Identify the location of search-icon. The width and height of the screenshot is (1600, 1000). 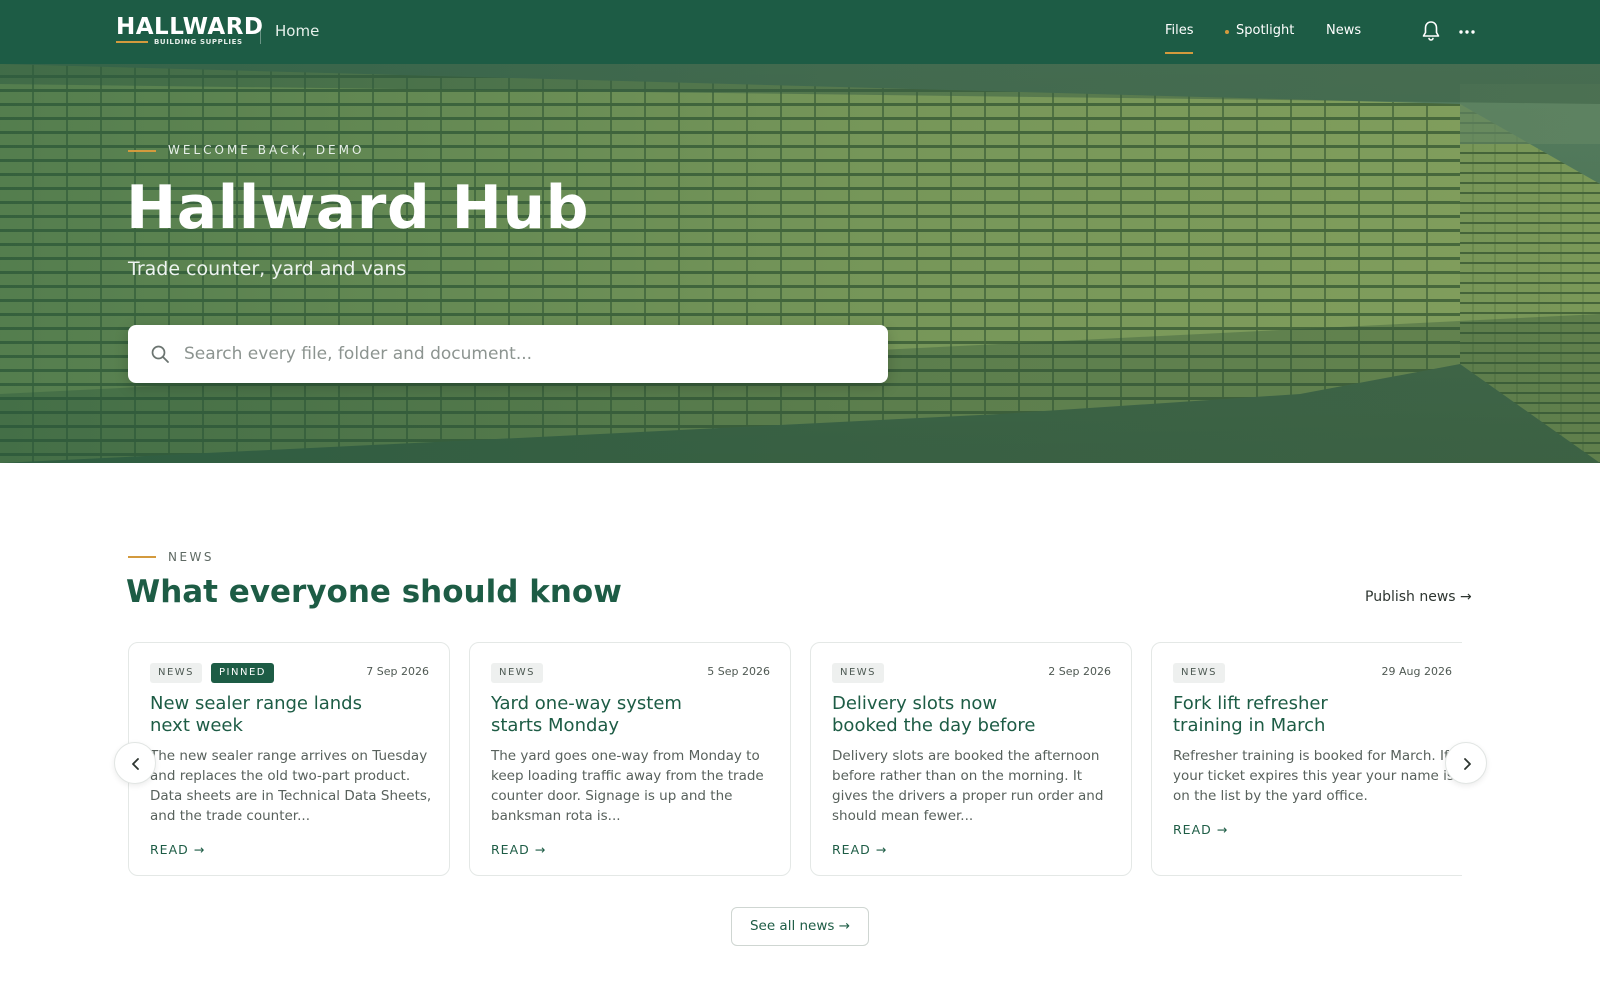
(160, 354).